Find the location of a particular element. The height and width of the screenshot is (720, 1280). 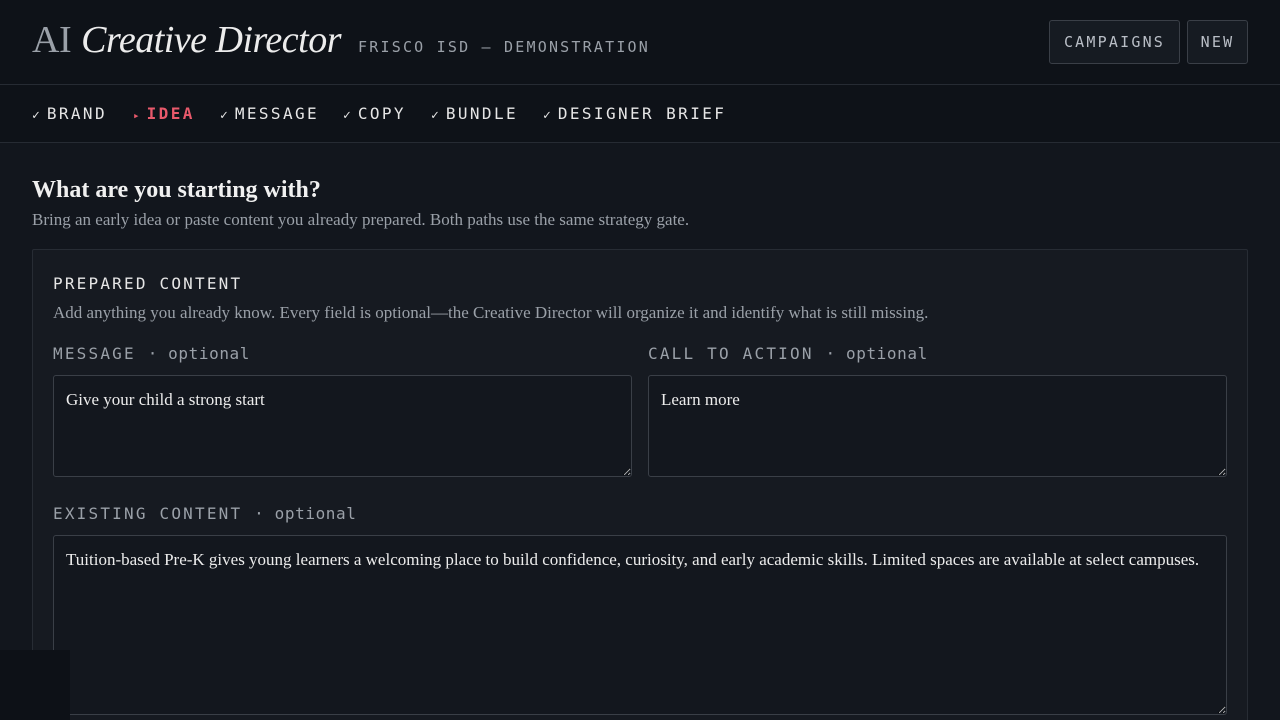

field-label-text: CALL TO ACTION is located at coordinates (731, 353).